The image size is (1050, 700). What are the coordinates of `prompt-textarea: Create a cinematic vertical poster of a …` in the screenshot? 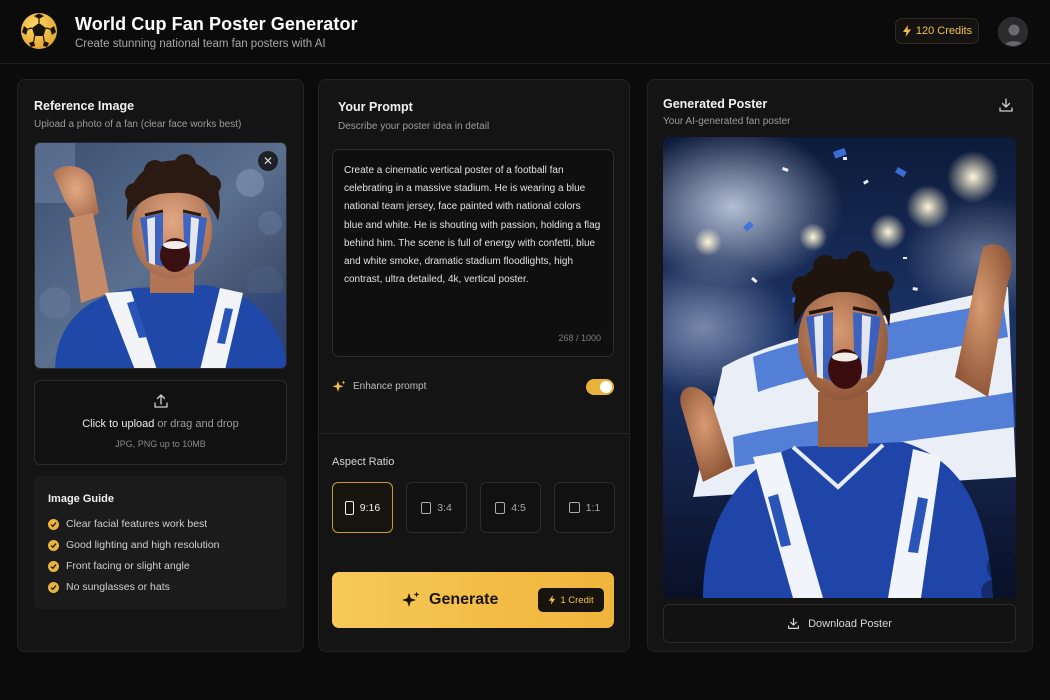 It's located at (473, 253).